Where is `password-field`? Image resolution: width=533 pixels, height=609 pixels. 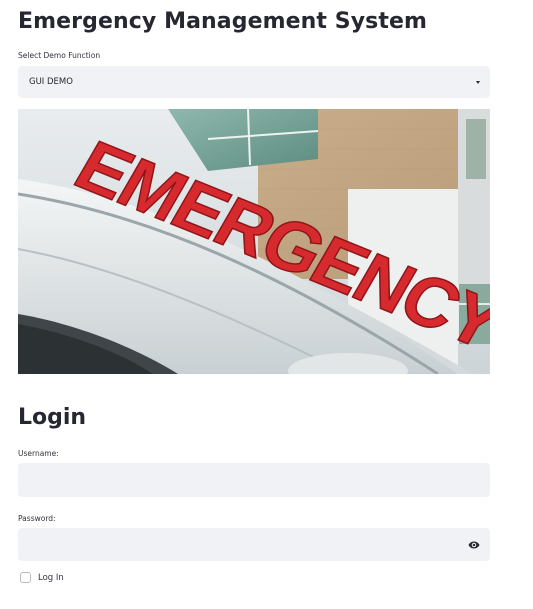
password-field is located at coordinates (254, 544).